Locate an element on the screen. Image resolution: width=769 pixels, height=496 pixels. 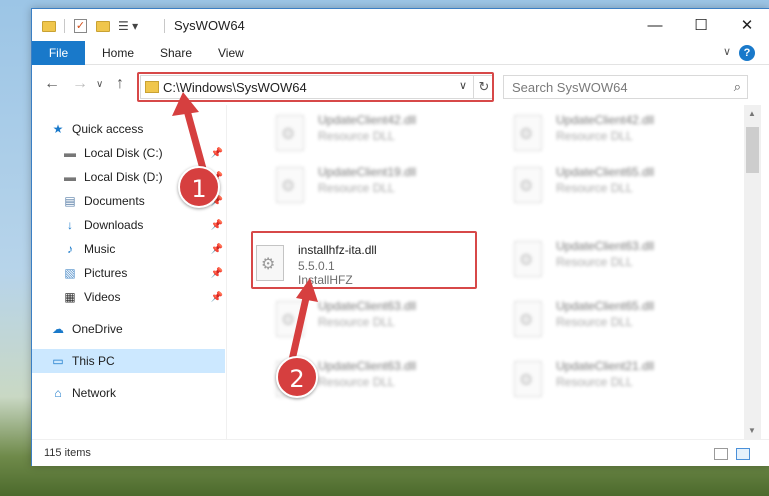
customize-toolbar-icon: ☰ ▾ is located at coordinates (128, 26).